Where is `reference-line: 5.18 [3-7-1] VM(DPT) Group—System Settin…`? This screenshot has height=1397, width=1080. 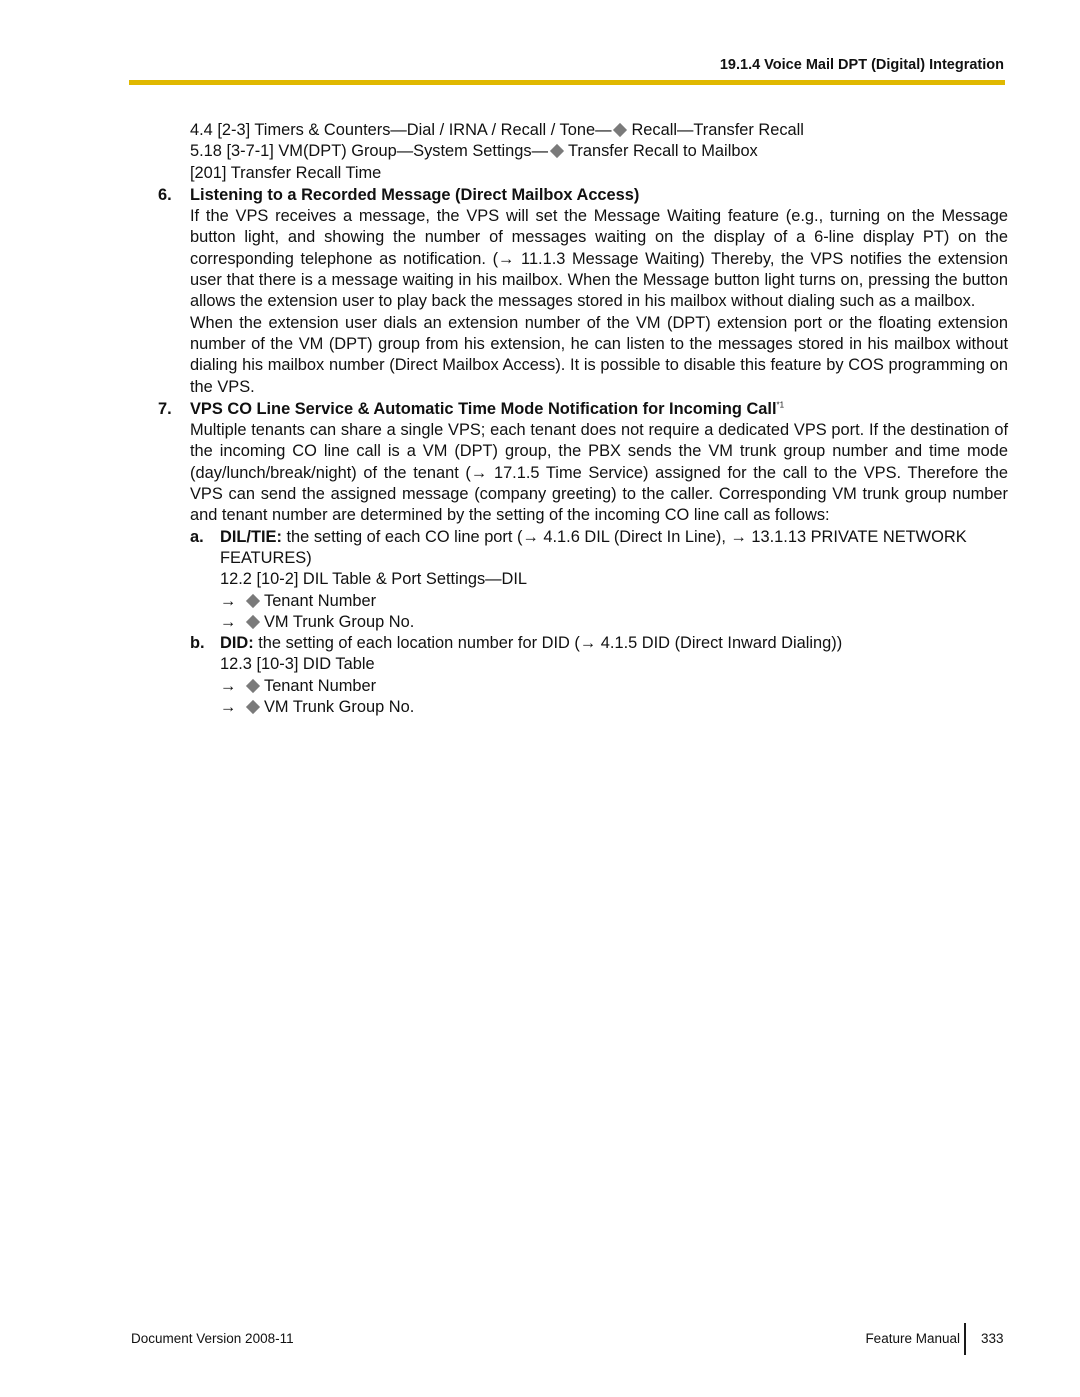
reference-line: 5.18 [3-7-1] VM(DPT) Group—System Settin… is located at coordinates (583, 151).